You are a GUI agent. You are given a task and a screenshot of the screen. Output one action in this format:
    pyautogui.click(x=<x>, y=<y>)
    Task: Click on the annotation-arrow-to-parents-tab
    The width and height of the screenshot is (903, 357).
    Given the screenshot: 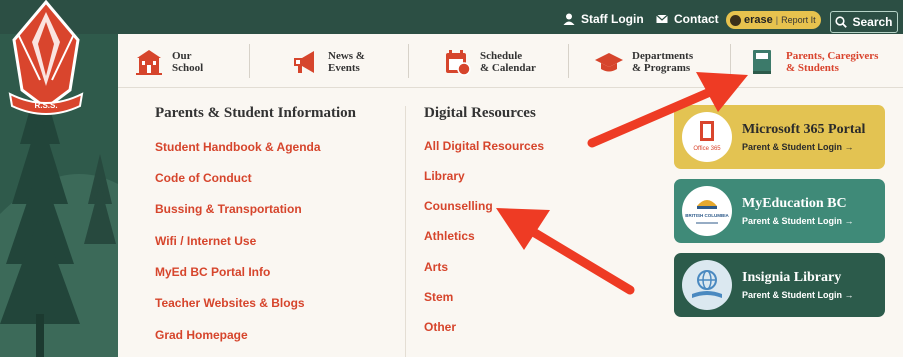 What is the action you would take?
    pyautogui.click(x=667, y=110)
    